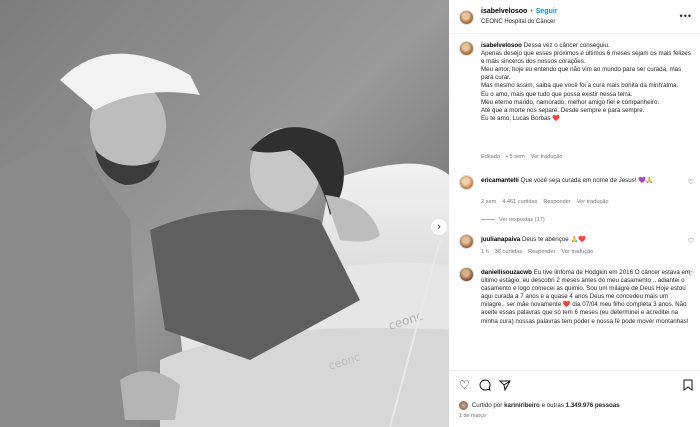 The image size is (700, 427). What do you see at coordinates (489, 202) in the screenshot?
I see `comment-time: 2 sem` at bounding box center [489, 202].